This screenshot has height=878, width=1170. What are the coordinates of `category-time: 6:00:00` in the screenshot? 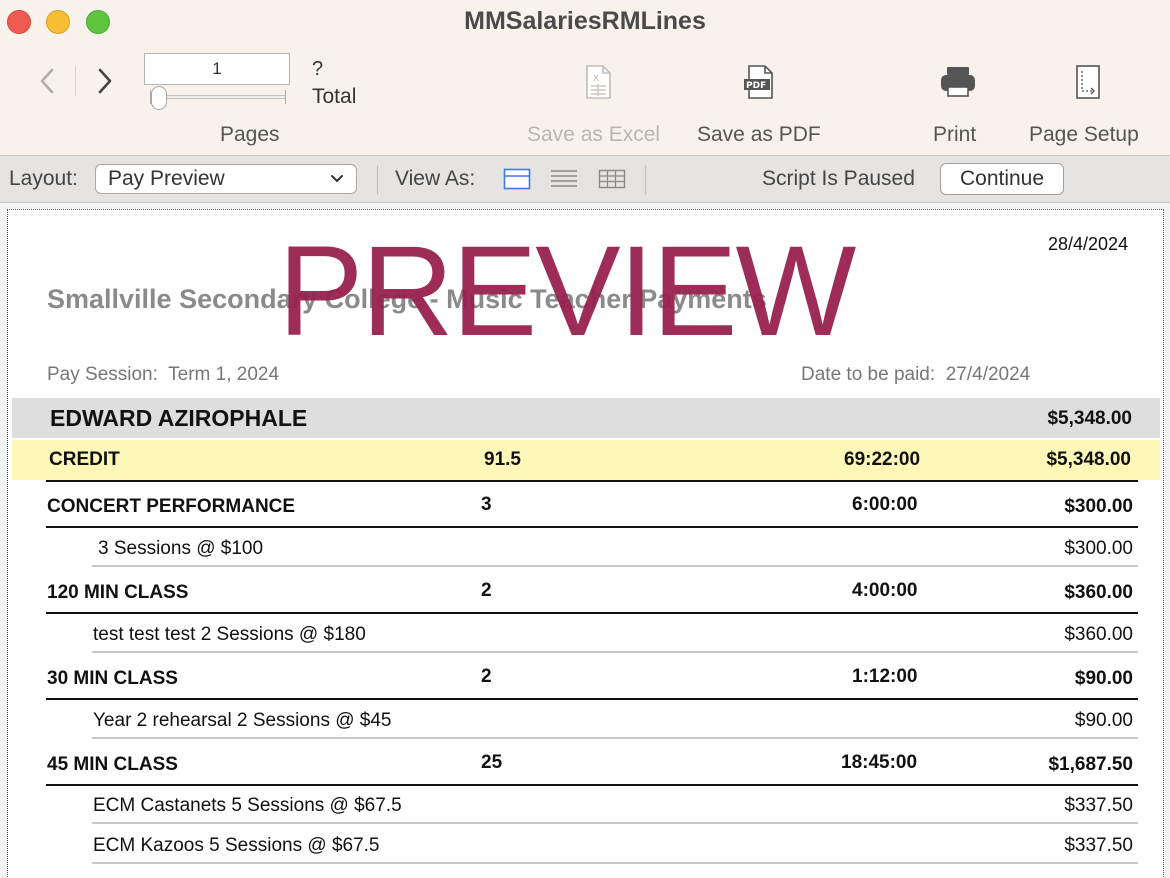 It's located at (885, 504).